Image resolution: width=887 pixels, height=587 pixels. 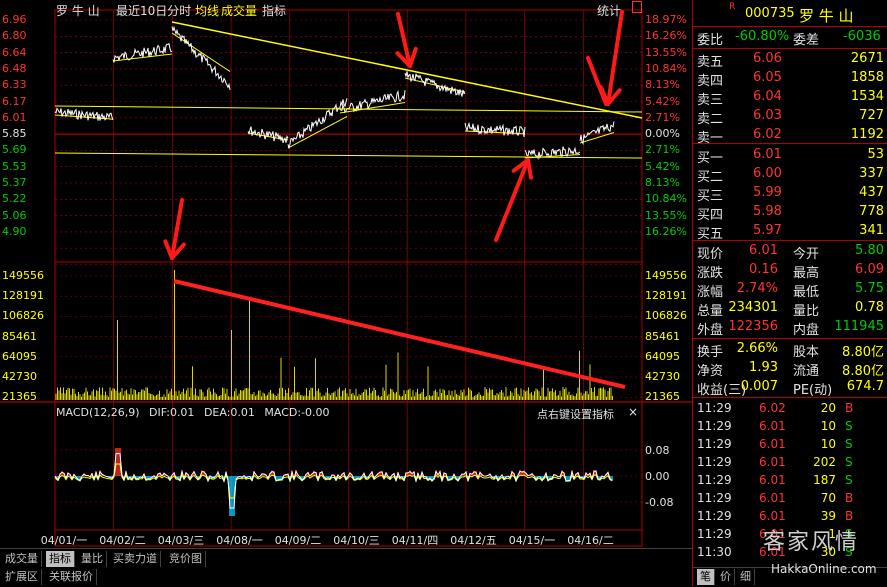 What do you see at coordinates (92, 559) in the screenshot?
I see `tab-2: 量比` at bounding box center [92, 559].